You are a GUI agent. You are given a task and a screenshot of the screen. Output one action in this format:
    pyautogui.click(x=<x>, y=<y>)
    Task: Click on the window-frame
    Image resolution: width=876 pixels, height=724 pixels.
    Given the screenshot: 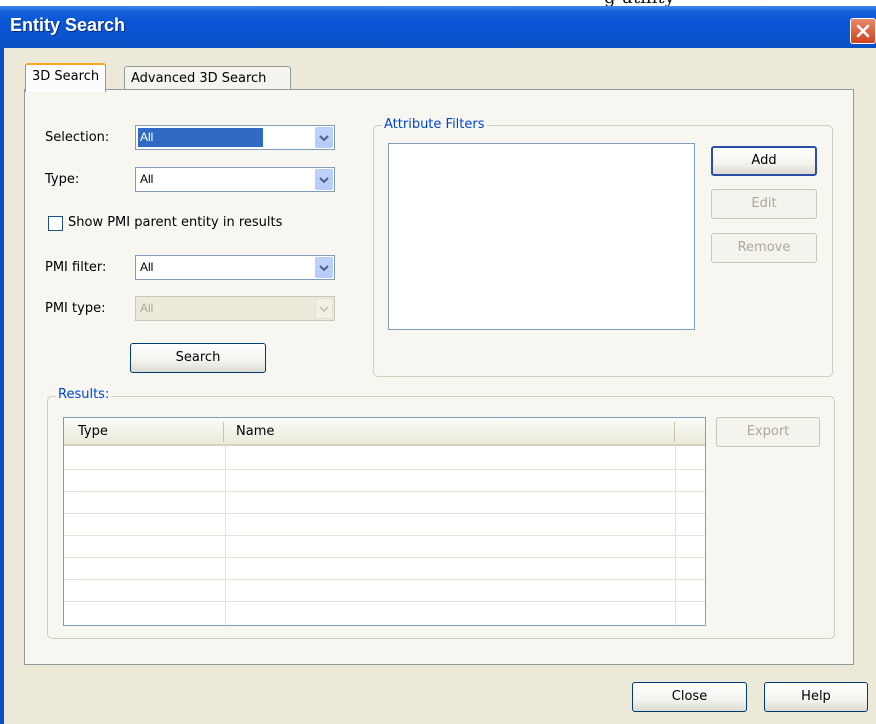 What is the action you would take?
    pyautogui.click(x=2, y=386)
    